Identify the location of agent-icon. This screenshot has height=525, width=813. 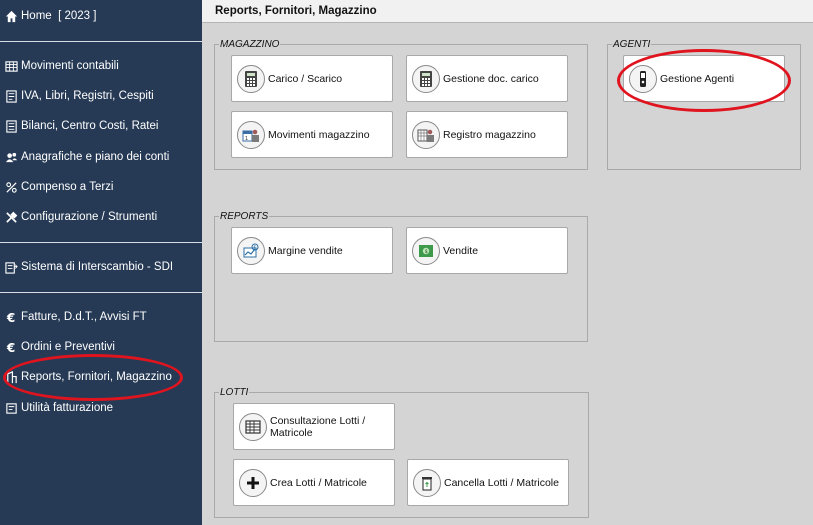
(643, 78).